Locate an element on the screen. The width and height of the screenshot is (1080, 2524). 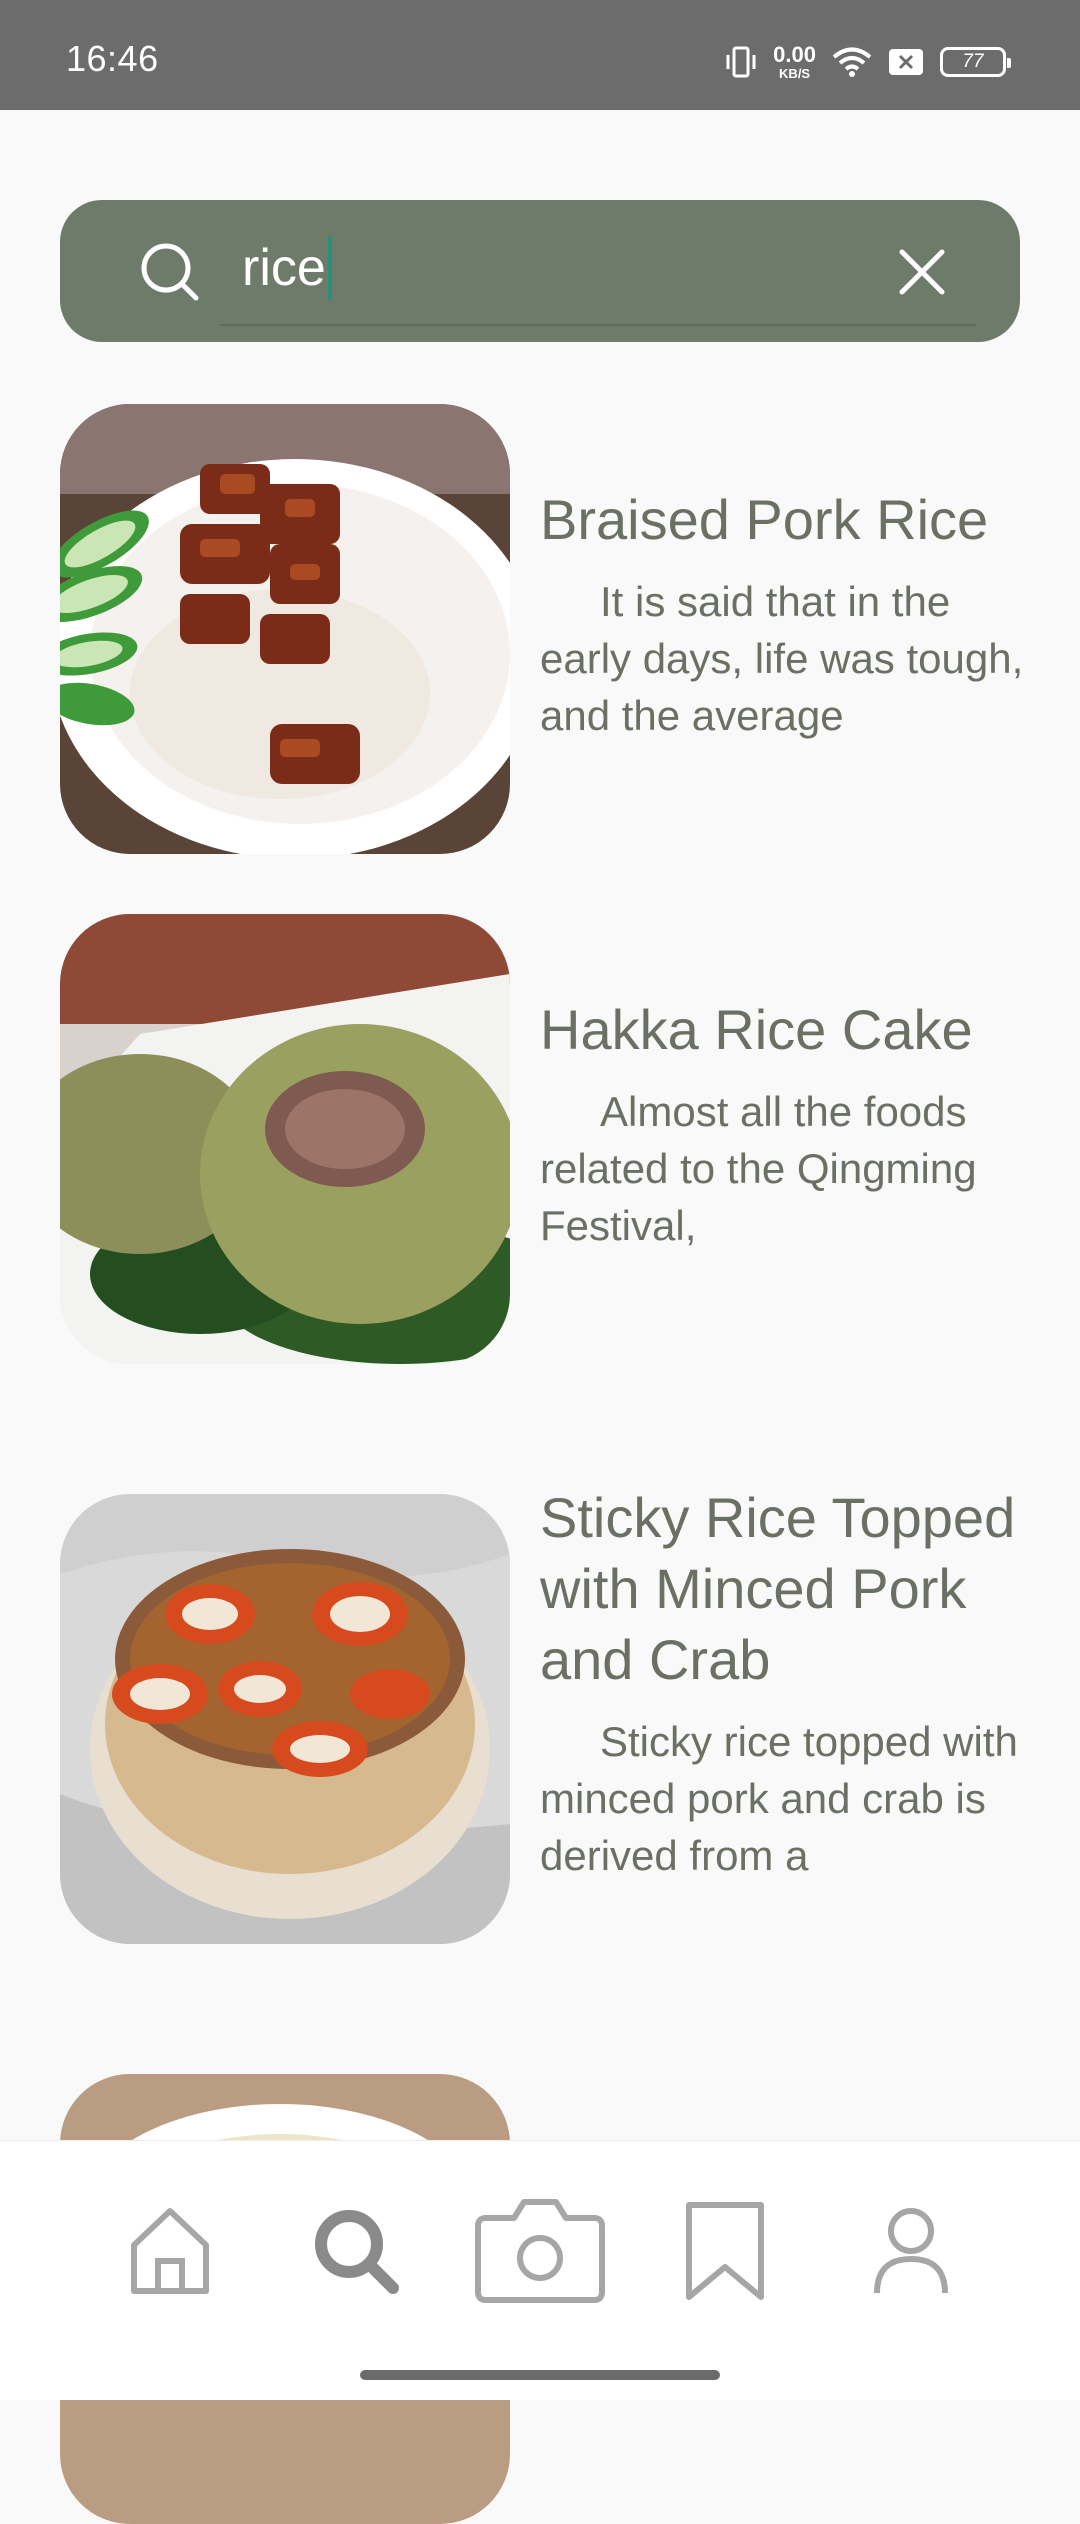
wifi-icon is located at coordinates (852, 62).